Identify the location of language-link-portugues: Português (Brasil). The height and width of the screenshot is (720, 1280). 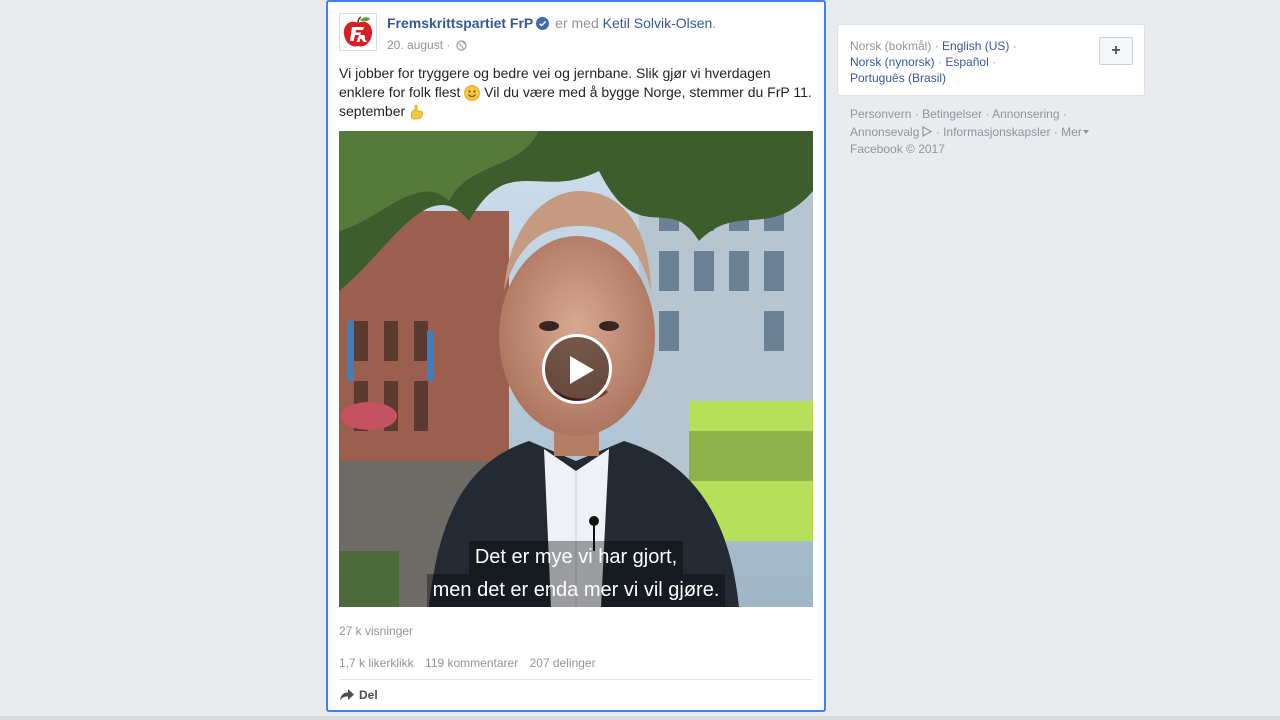
(898, 78).